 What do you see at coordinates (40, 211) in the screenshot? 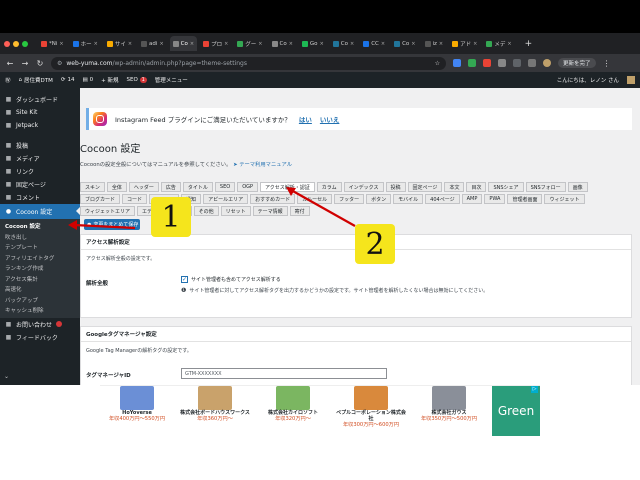
I see `sidebar-item-cocoon-settings: ● Cocoon 設定` at bounding box center [40, 211].